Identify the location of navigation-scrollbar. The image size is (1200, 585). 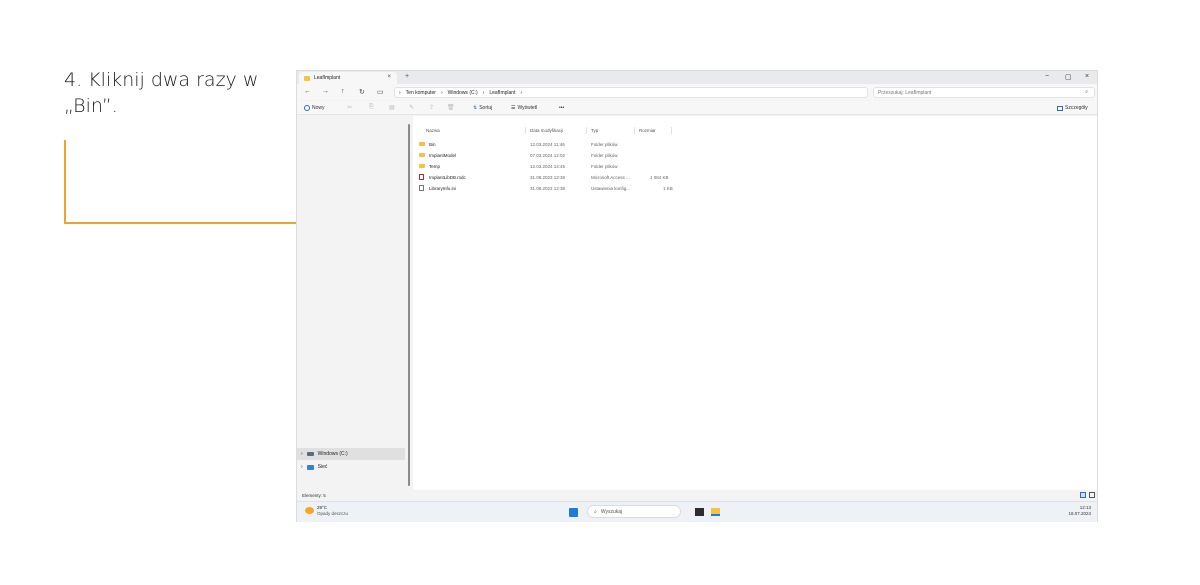
(409, 305).